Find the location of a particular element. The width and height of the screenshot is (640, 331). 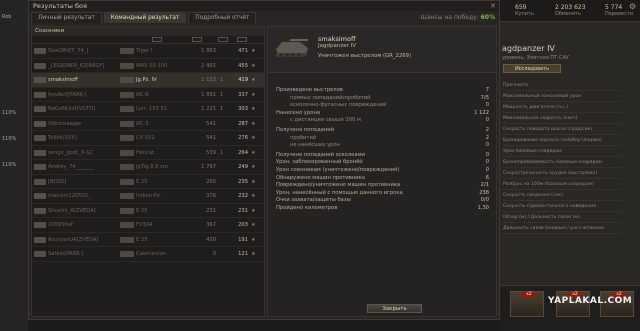

xp-value: 1 215 is located at coordinates (208, 109).